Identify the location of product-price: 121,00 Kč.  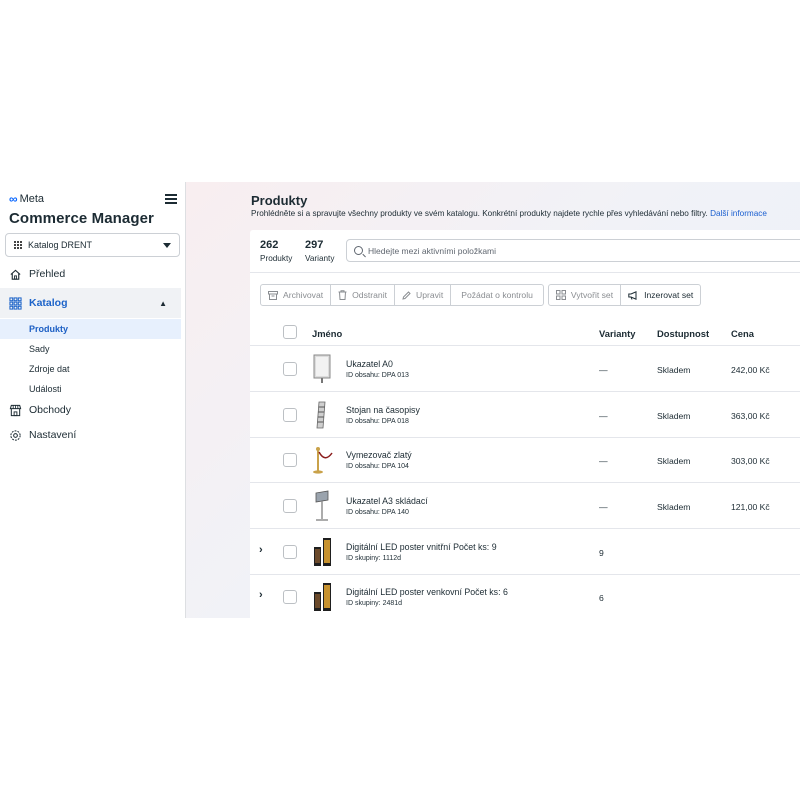
(750, 507).